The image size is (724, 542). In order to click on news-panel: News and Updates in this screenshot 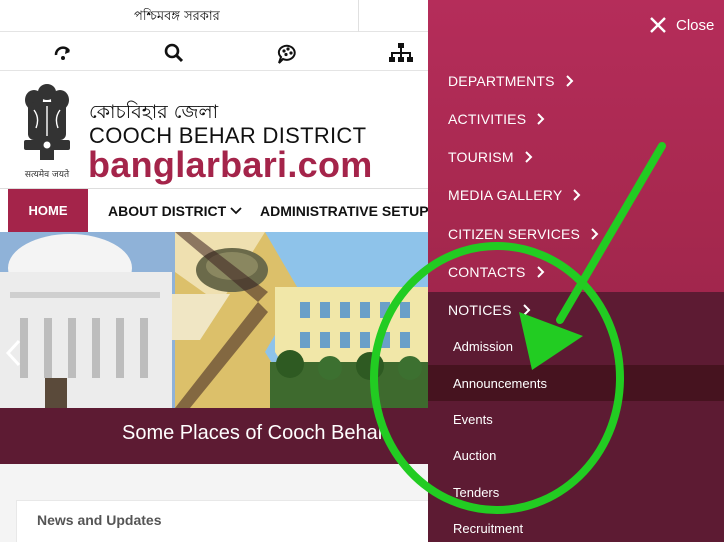, I will do `click(223, 521)`.